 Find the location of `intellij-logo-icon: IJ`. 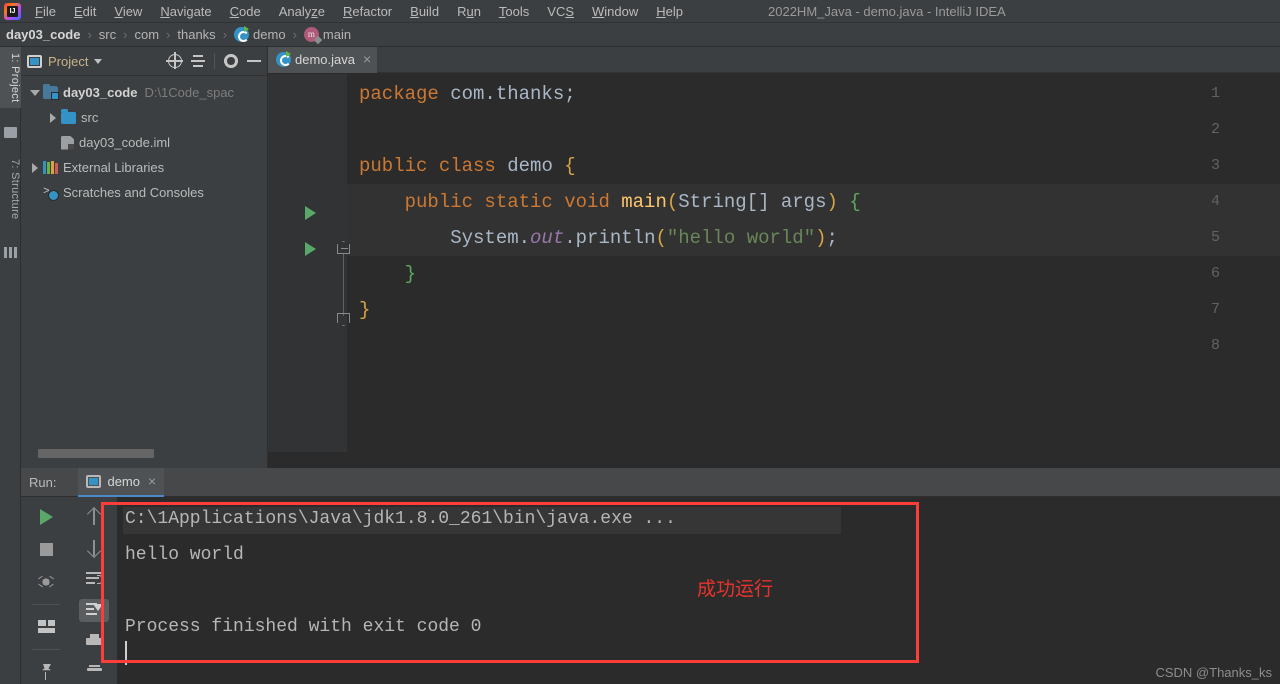

intellij-logo-icon: IJ is located at coordinates (12, 11).